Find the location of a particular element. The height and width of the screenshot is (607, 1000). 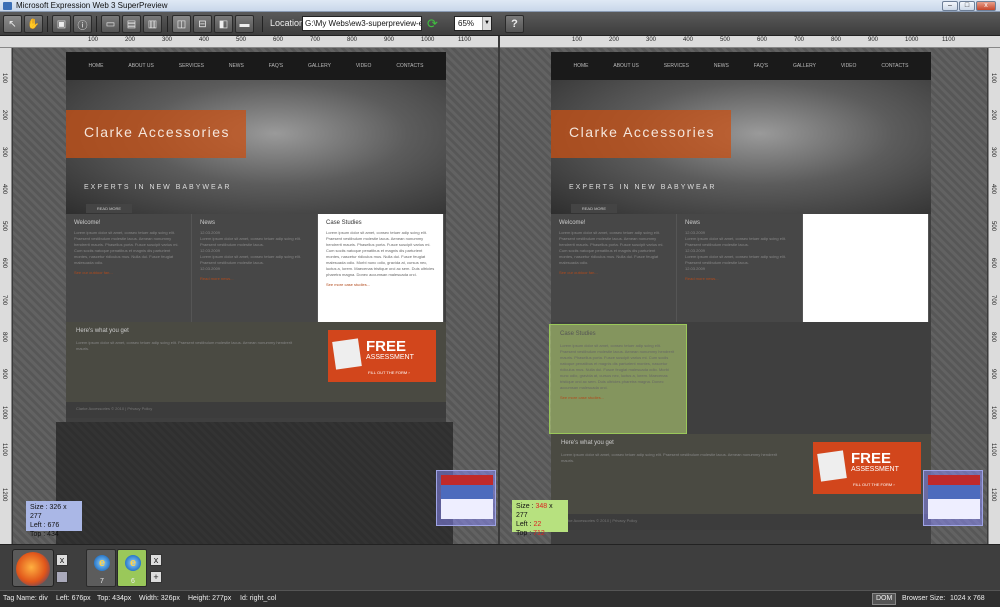

remove-baseline-button: x is located at coordinates (62, 560).